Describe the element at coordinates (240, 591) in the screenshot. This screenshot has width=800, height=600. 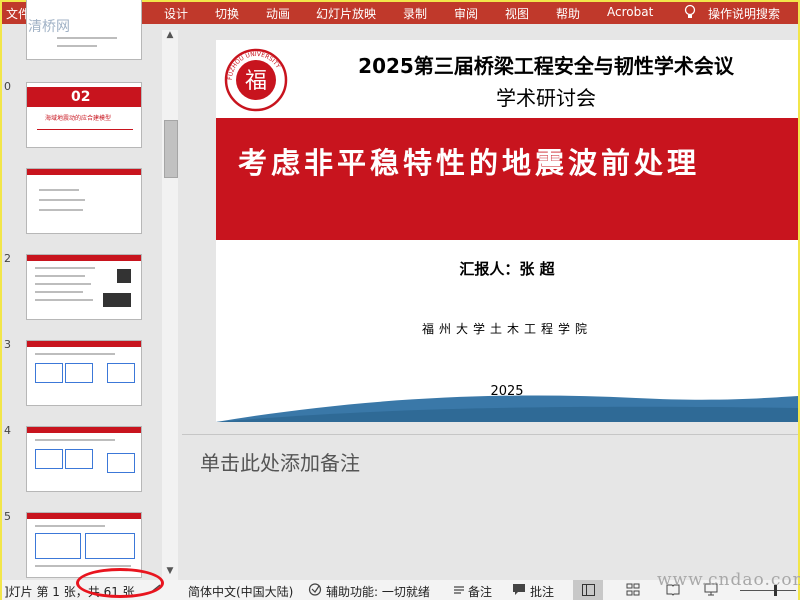
I see `language-indicator: 简体中文(中国大陆)` at that location.